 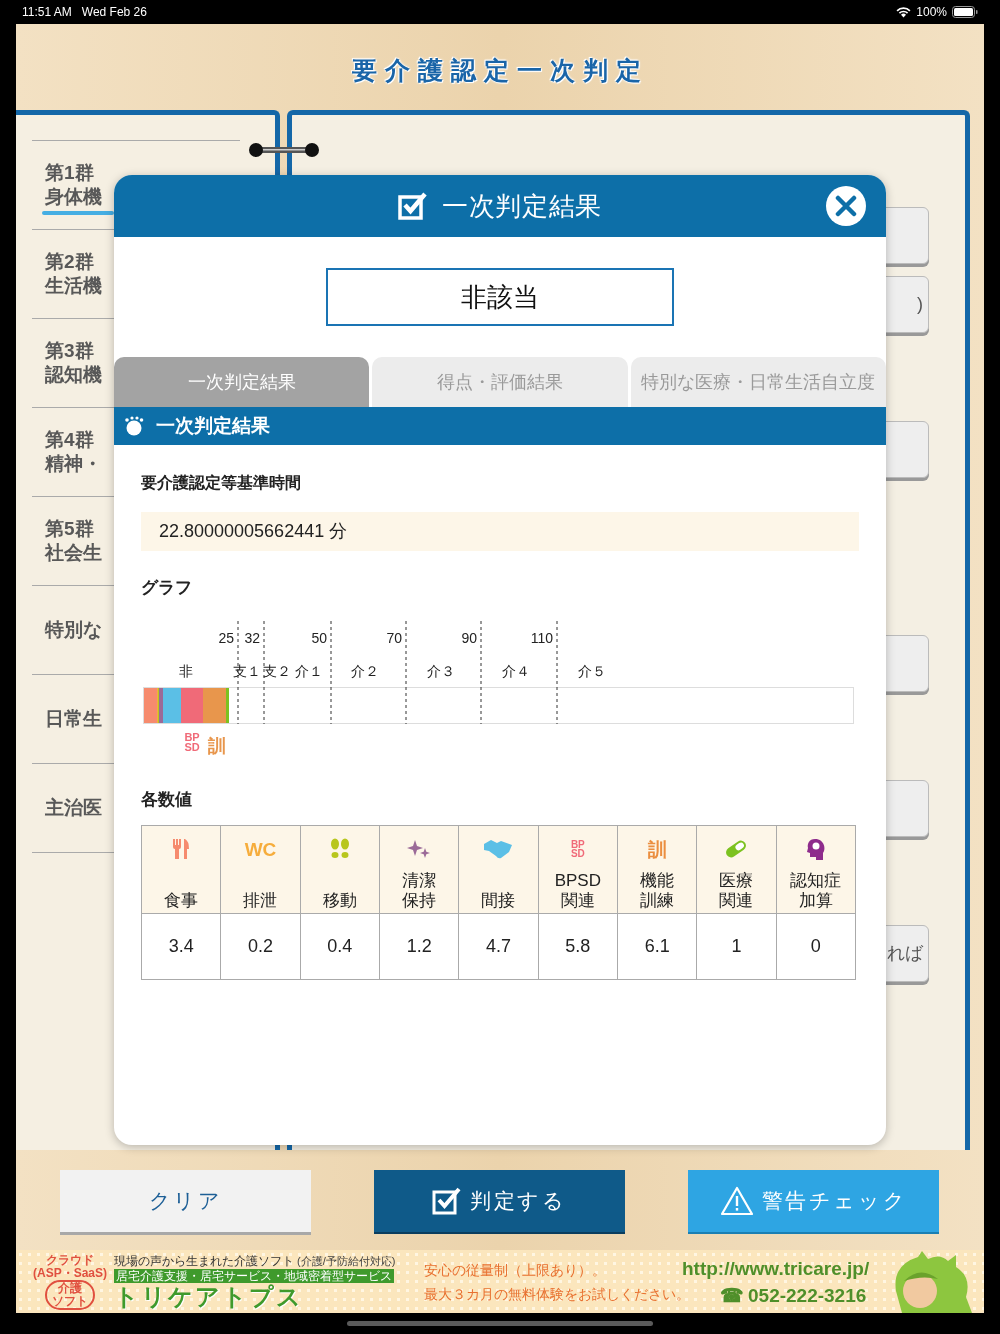 I want to click on tick-label: 110, so click(x=541, y=637).